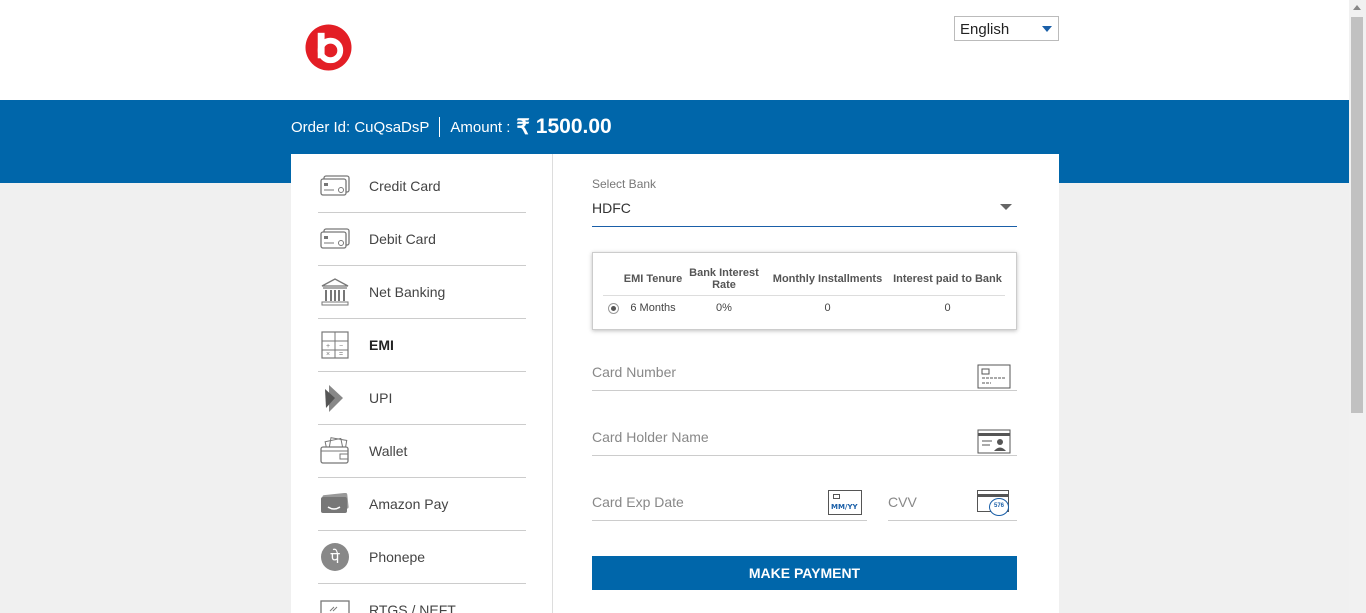 Image resolution: width=1366 pixels, height=613 pixels. I want to click on rtgs-icon, so click(335, 603).